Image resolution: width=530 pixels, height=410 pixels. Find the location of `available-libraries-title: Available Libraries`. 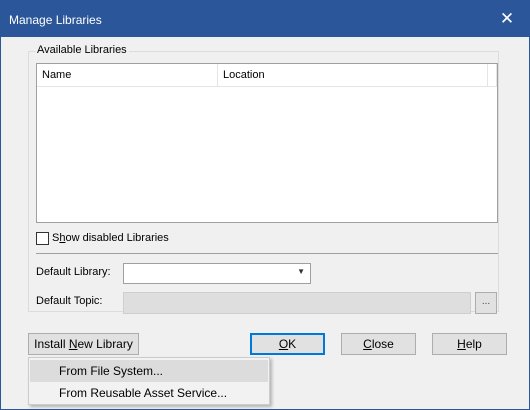

available-libraries-title: Available Libraries is located at coordinates (82, 50).